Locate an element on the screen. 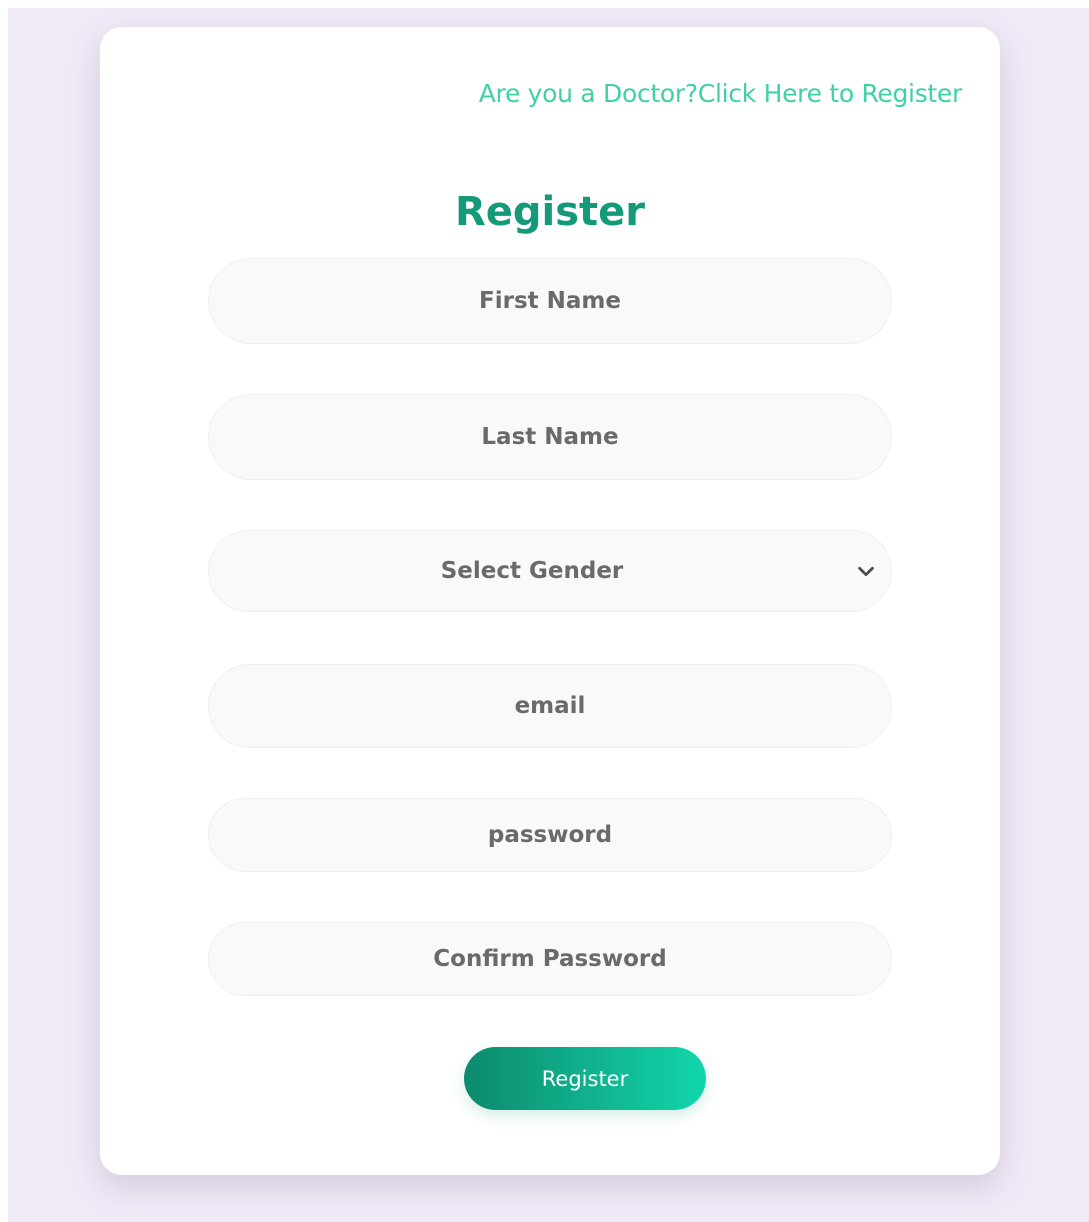 Image resolution: width=1089 pixels, height=1222 pixels. first-name-input is located at coordinates (550, 301).